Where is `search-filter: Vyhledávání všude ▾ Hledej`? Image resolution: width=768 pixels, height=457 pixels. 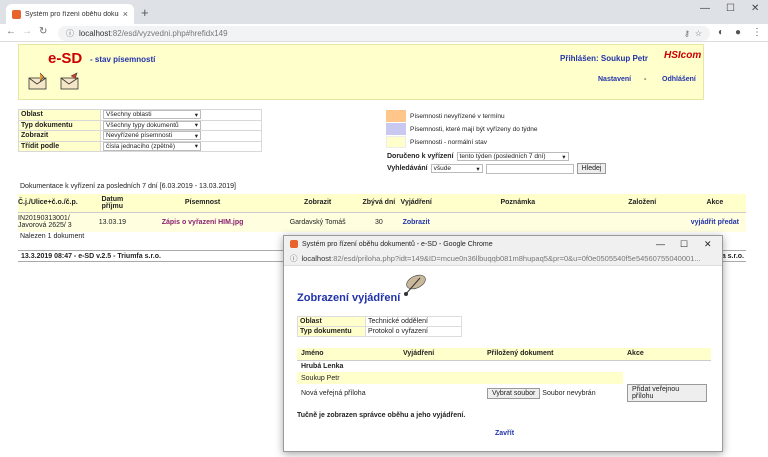 search-filter: Vyhledávání všude ▾ Hledej is located at coordinates (497, 168).